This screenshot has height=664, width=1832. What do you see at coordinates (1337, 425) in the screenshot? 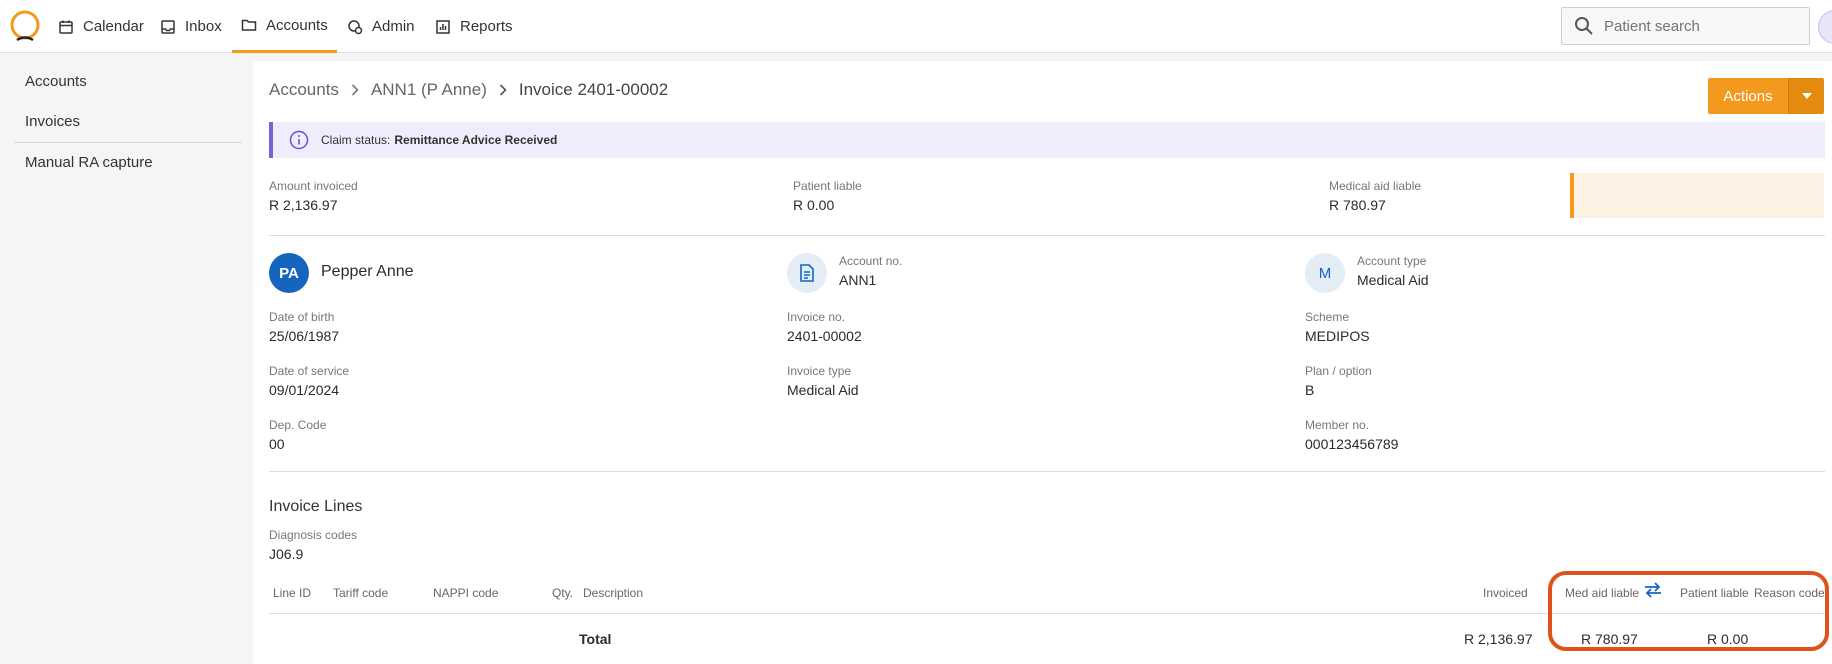
I see `member-no-label: Member no.` at bounding box center [1337, 425].